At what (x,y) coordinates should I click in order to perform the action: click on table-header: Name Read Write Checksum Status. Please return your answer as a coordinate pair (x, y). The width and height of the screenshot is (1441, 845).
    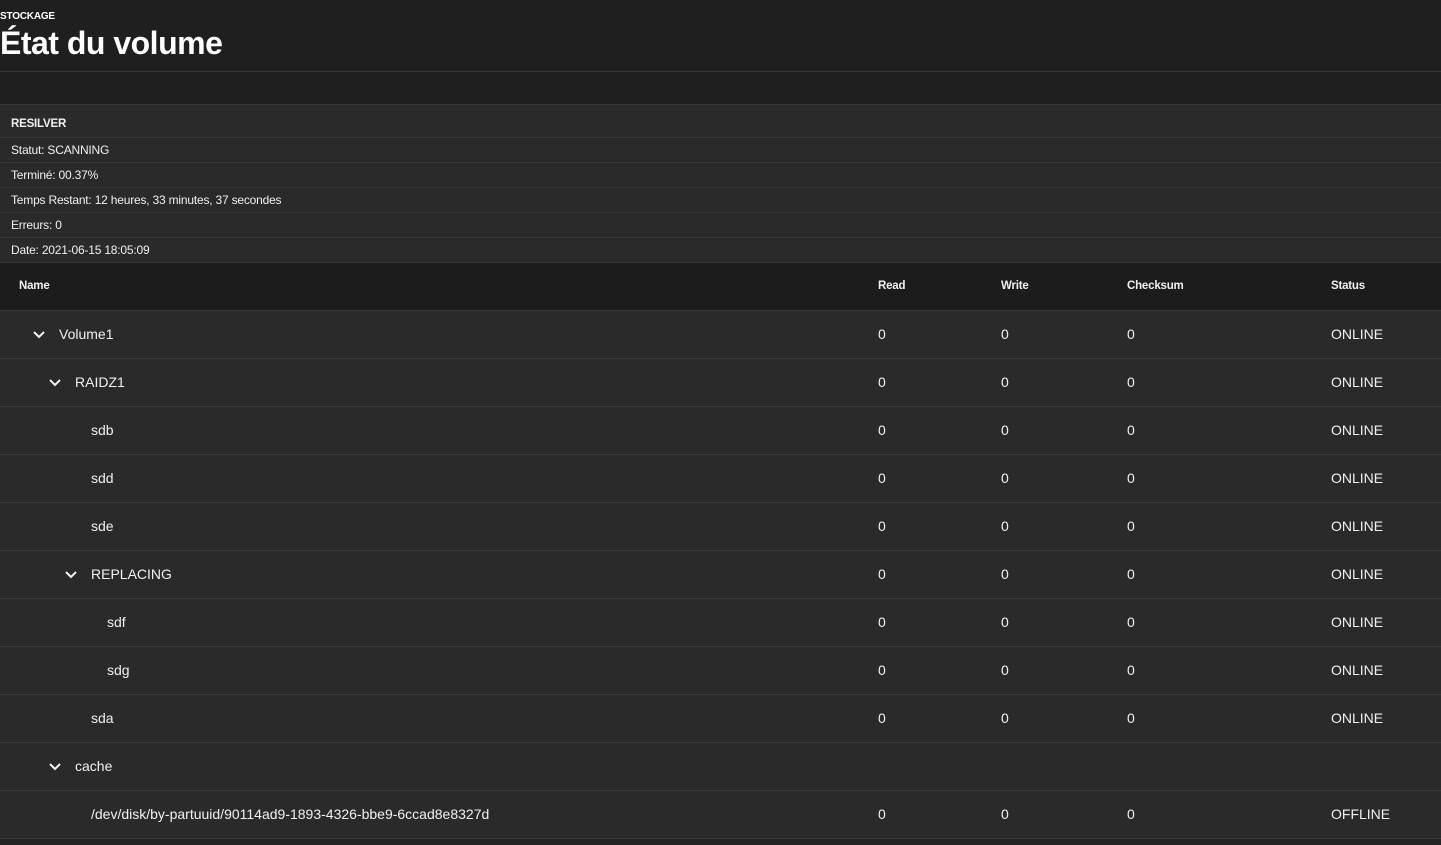
    Looking at the image, I should click on (720, 287).